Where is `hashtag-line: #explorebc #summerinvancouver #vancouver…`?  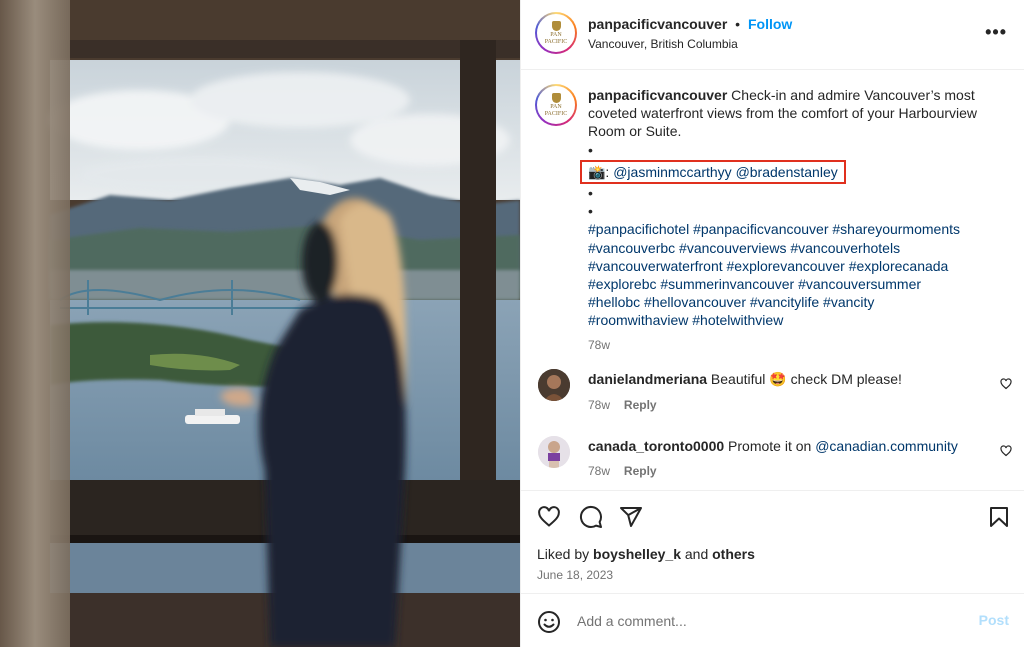 hashtag-line: #explorebc #summerinvancouver #vancouver… is located at coordinates (793, 284).